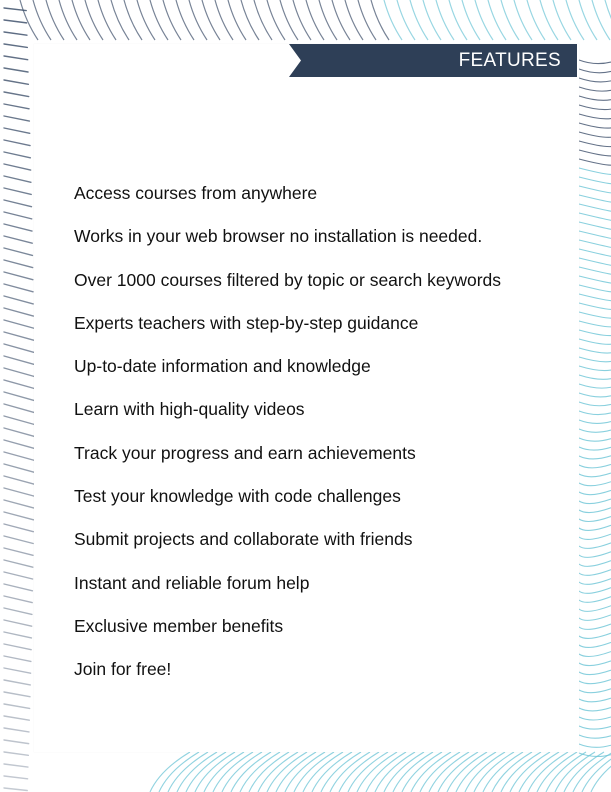  What do you see at coordinates (196, 193) in the screenshot?
I see `feature-item: Access courses from anywhere` at bounding box center [196, 193].